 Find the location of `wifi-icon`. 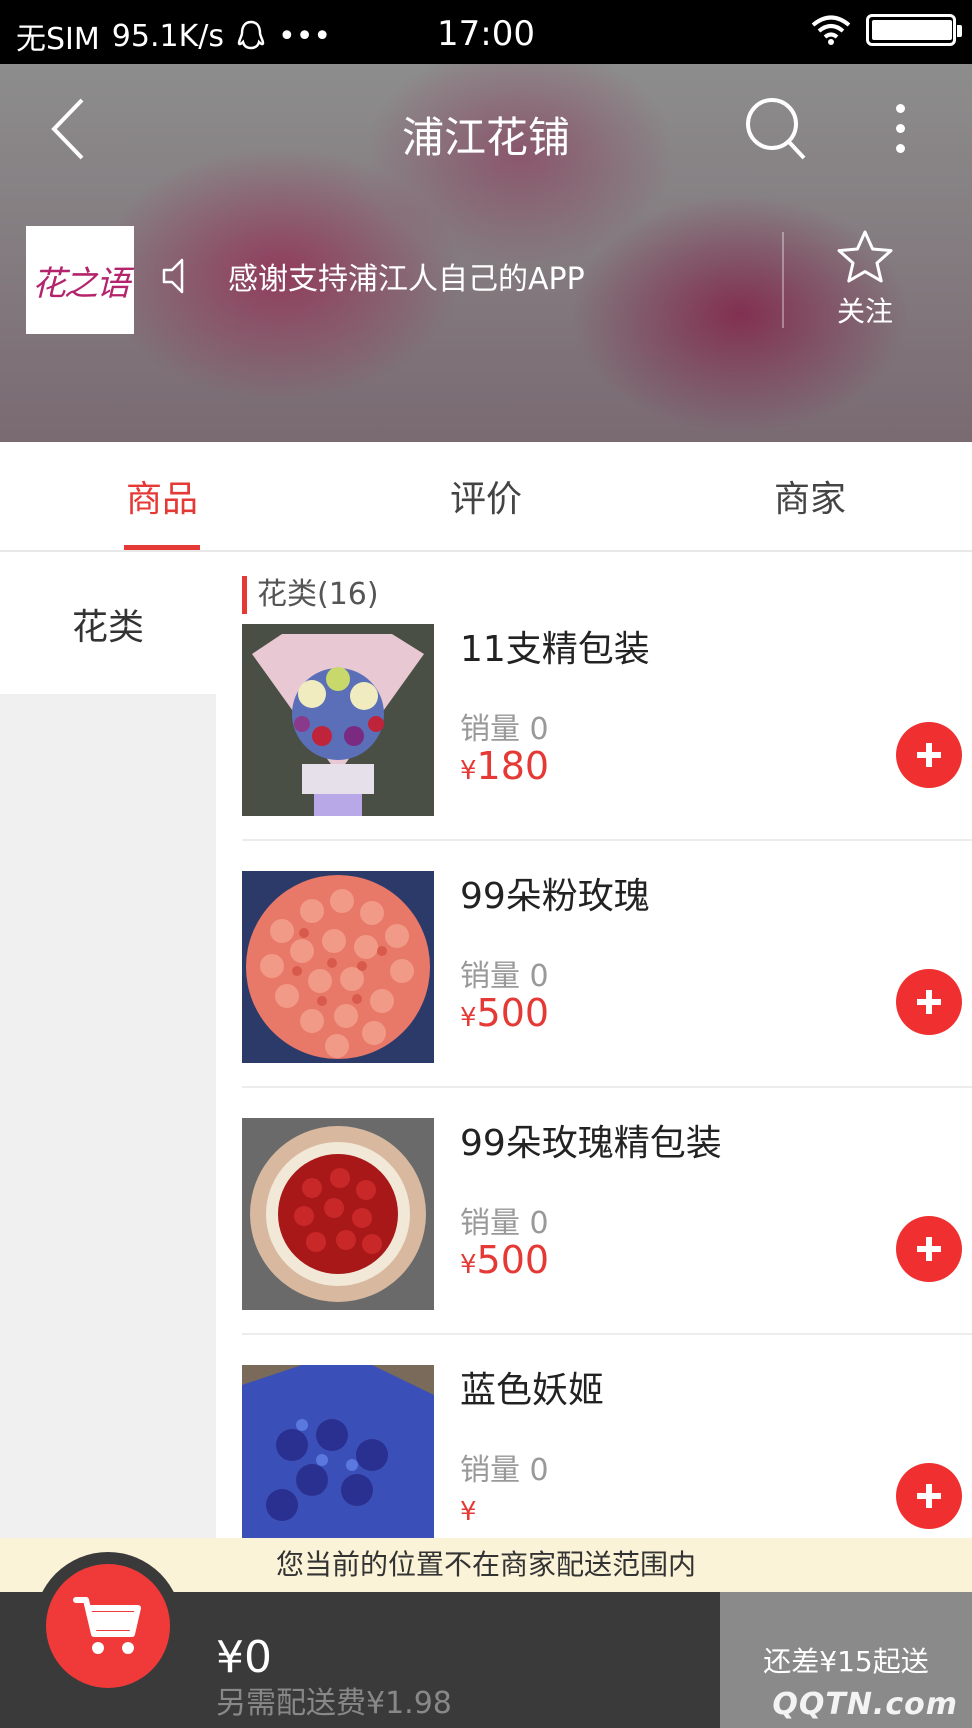

wifi-icon is located at coordinates (831, 30).